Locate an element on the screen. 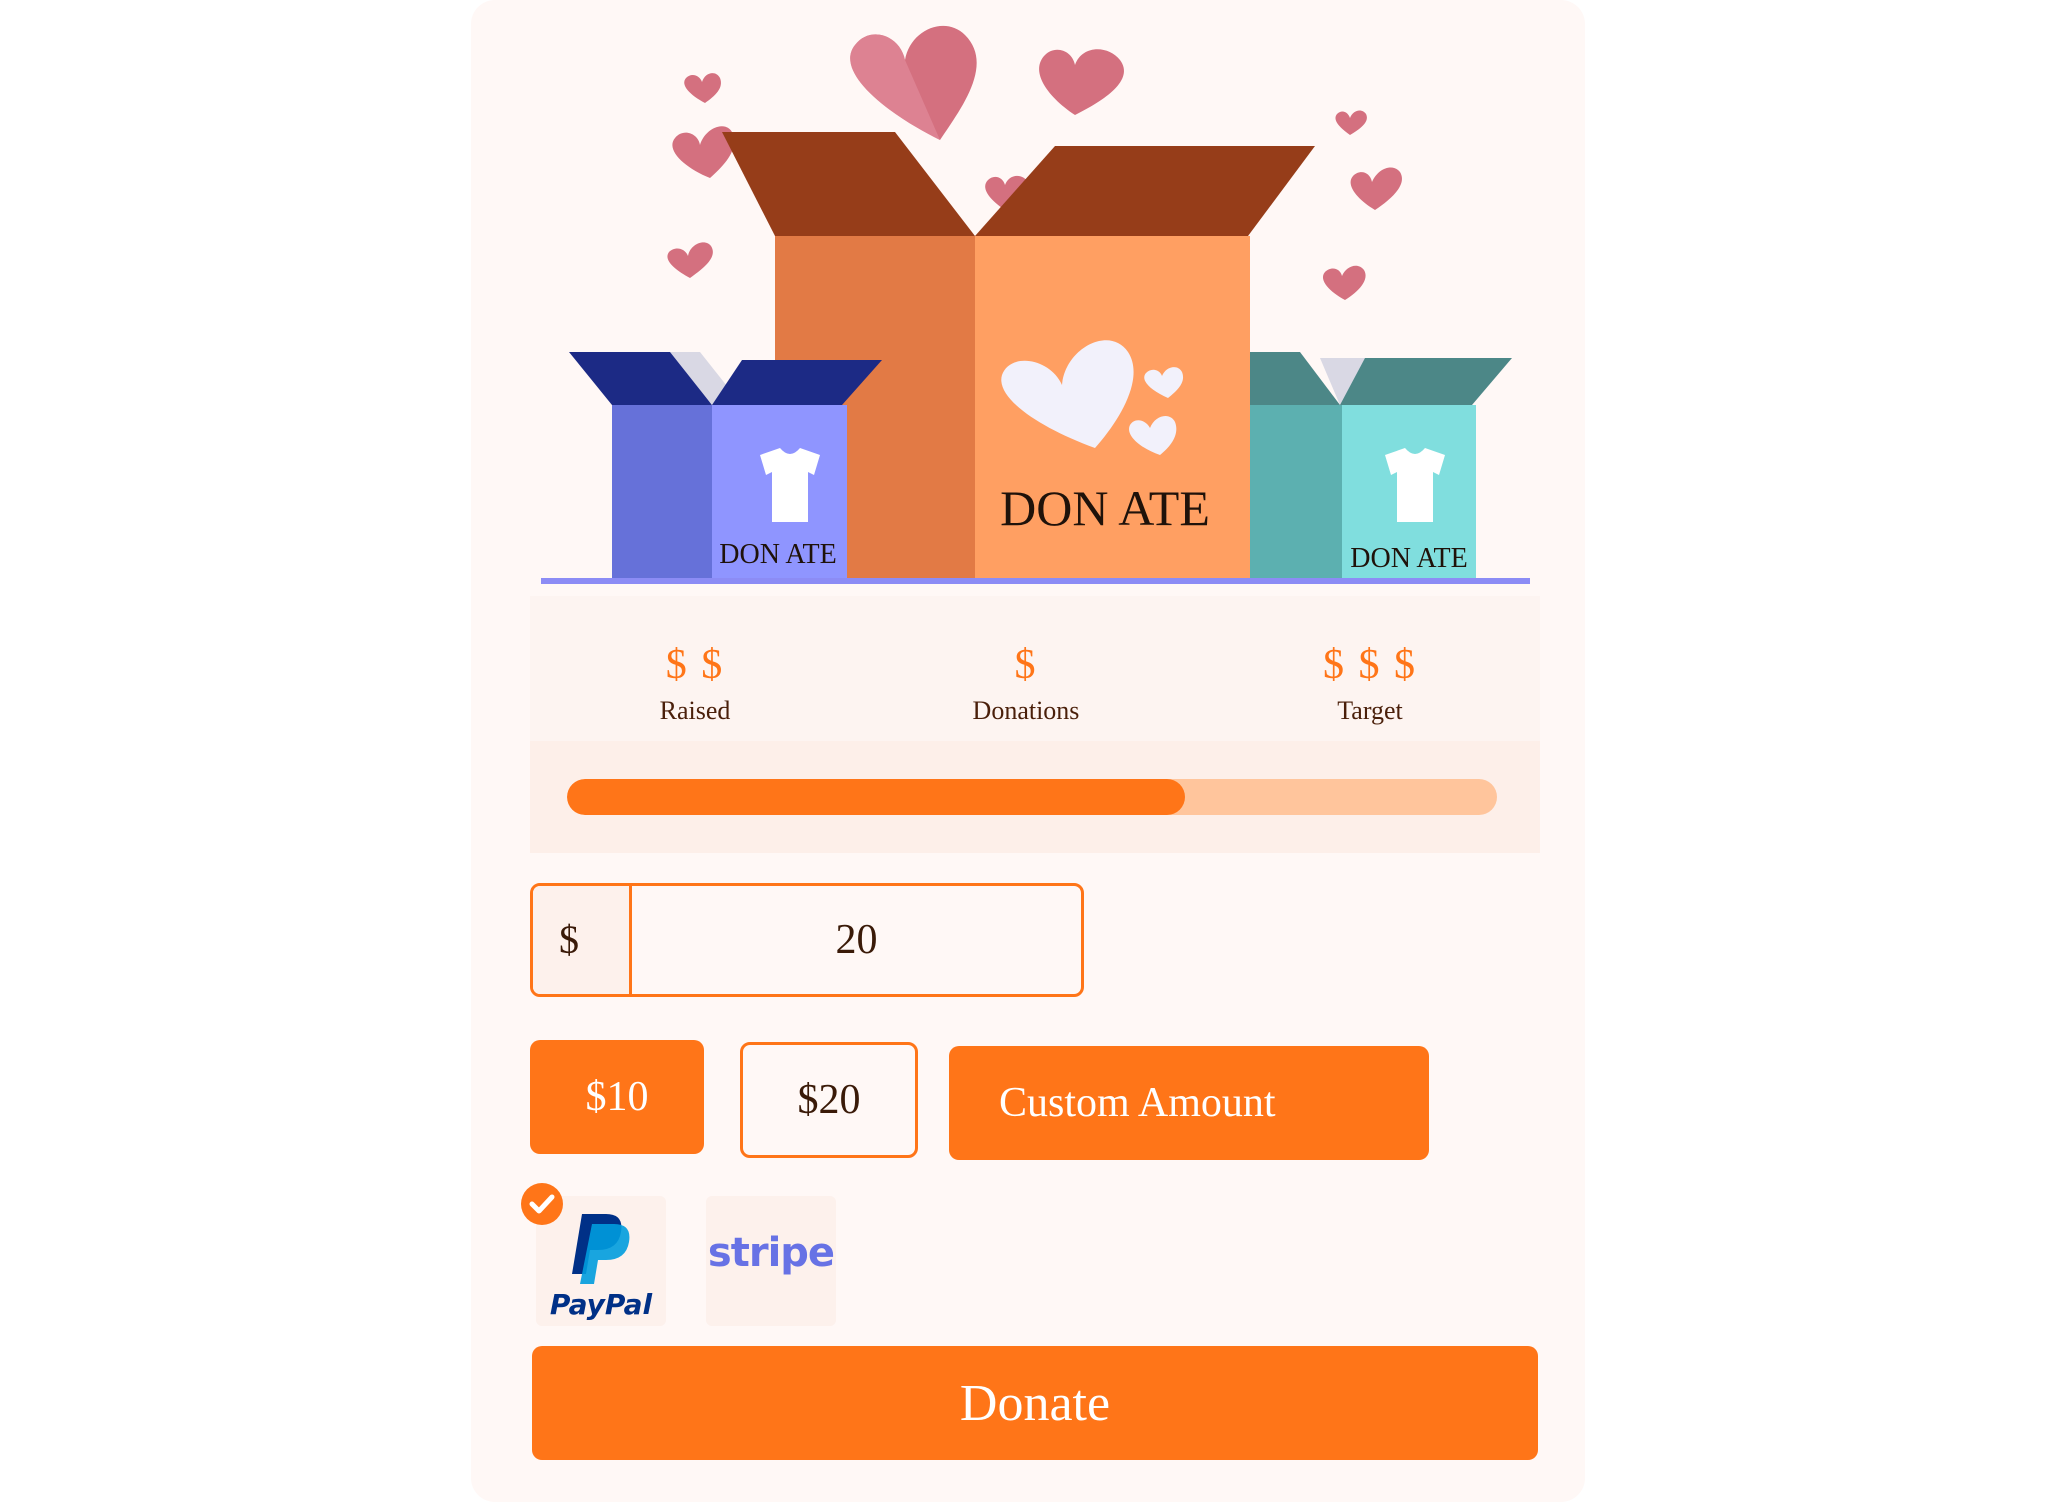 This screenshot has width=2050, height=1502. amount-field: $ is located at coordinates (807, 940).